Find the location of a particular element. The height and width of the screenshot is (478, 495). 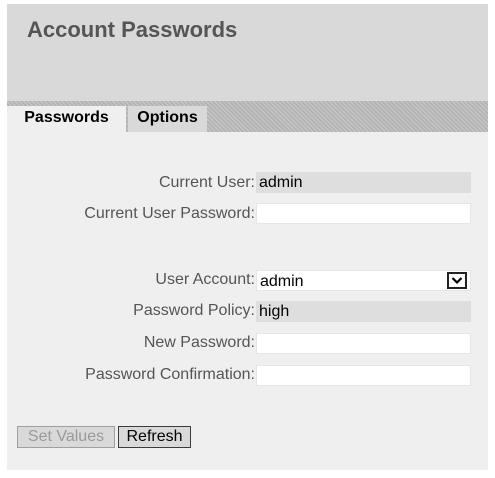

current-user-password-input is located at coordinates (363, 213).